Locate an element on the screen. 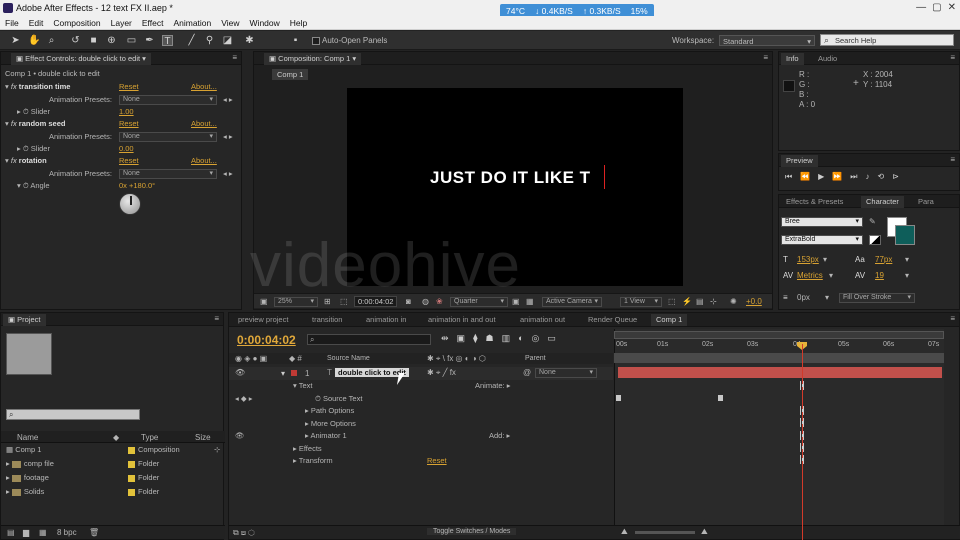 Image resolution: width=960 pixels, height=540 pixels. work-area-bar is located at coordinates (779, 335).